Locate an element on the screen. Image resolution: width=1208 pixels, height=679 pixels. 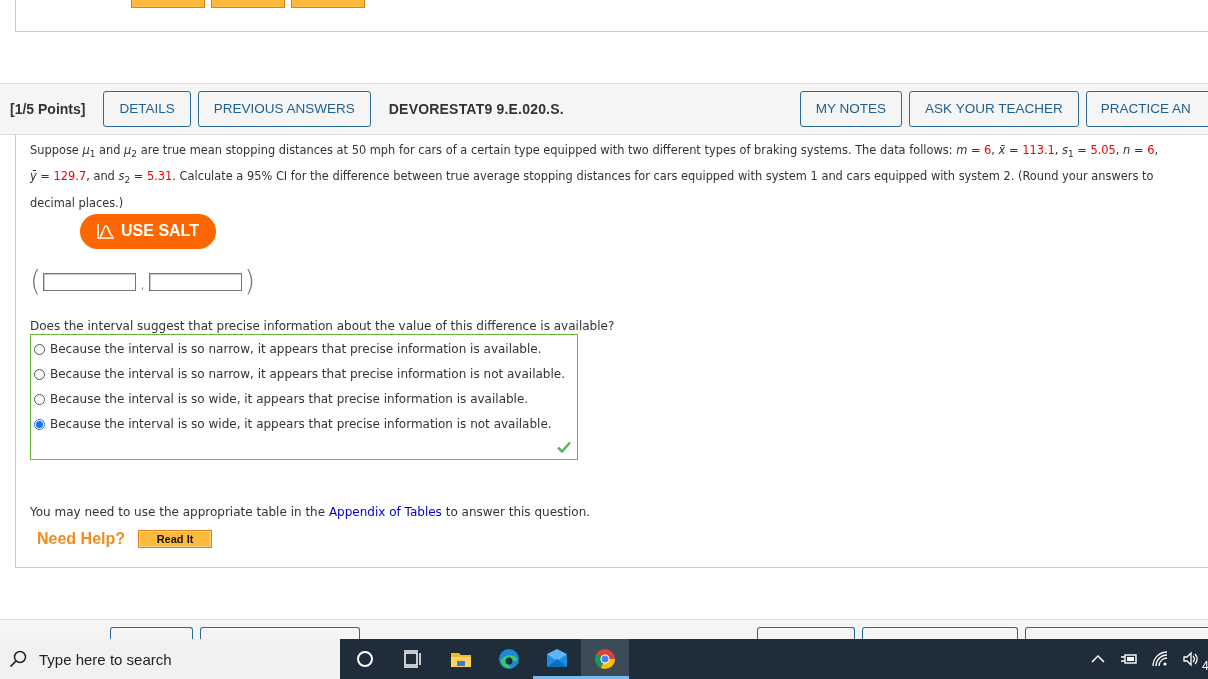
speaker-icon is located at coordinates (1191, 659).